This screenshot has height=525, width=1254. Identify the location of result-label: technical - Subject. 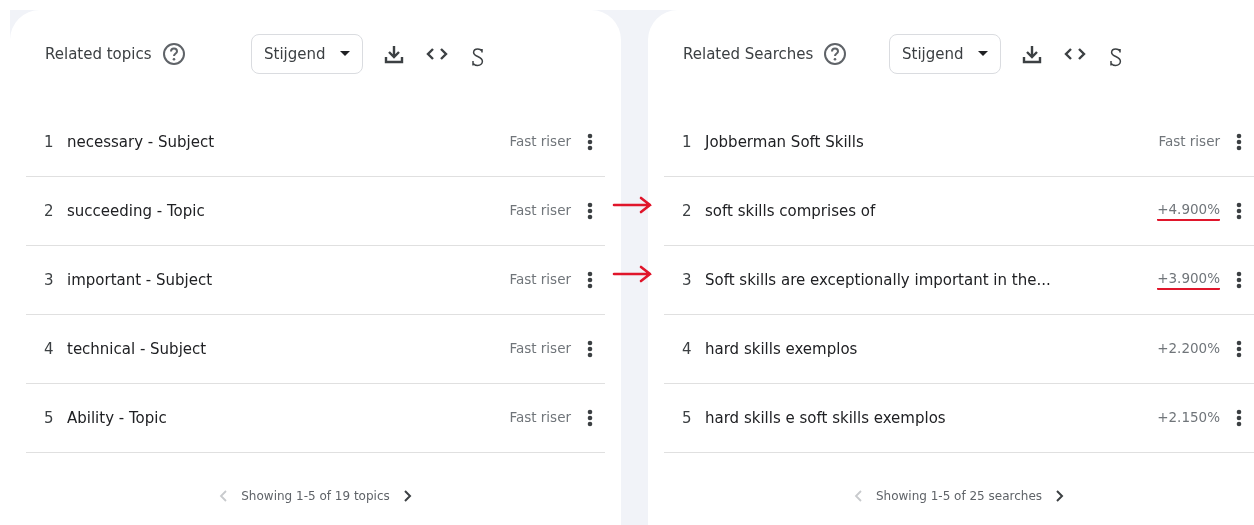
(137, 349).